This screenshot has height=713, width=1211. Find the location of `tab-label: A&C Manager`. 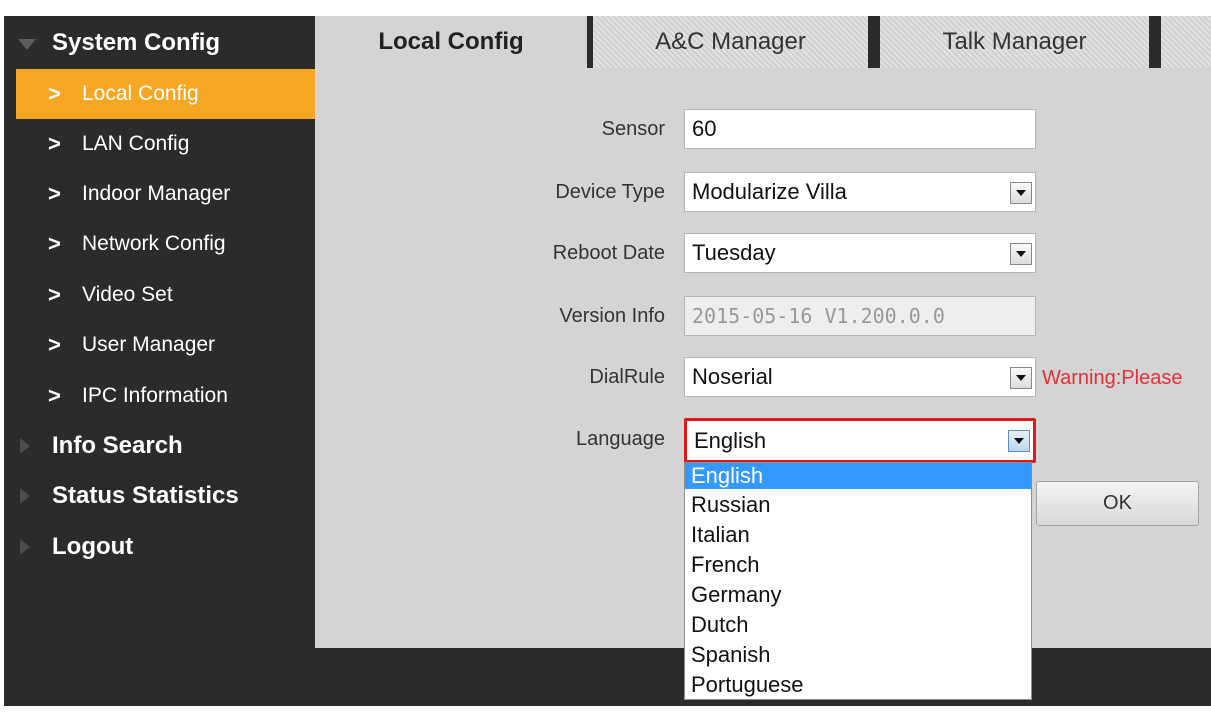

tab-label: A&C Manager is located at coordinates (730, 41).